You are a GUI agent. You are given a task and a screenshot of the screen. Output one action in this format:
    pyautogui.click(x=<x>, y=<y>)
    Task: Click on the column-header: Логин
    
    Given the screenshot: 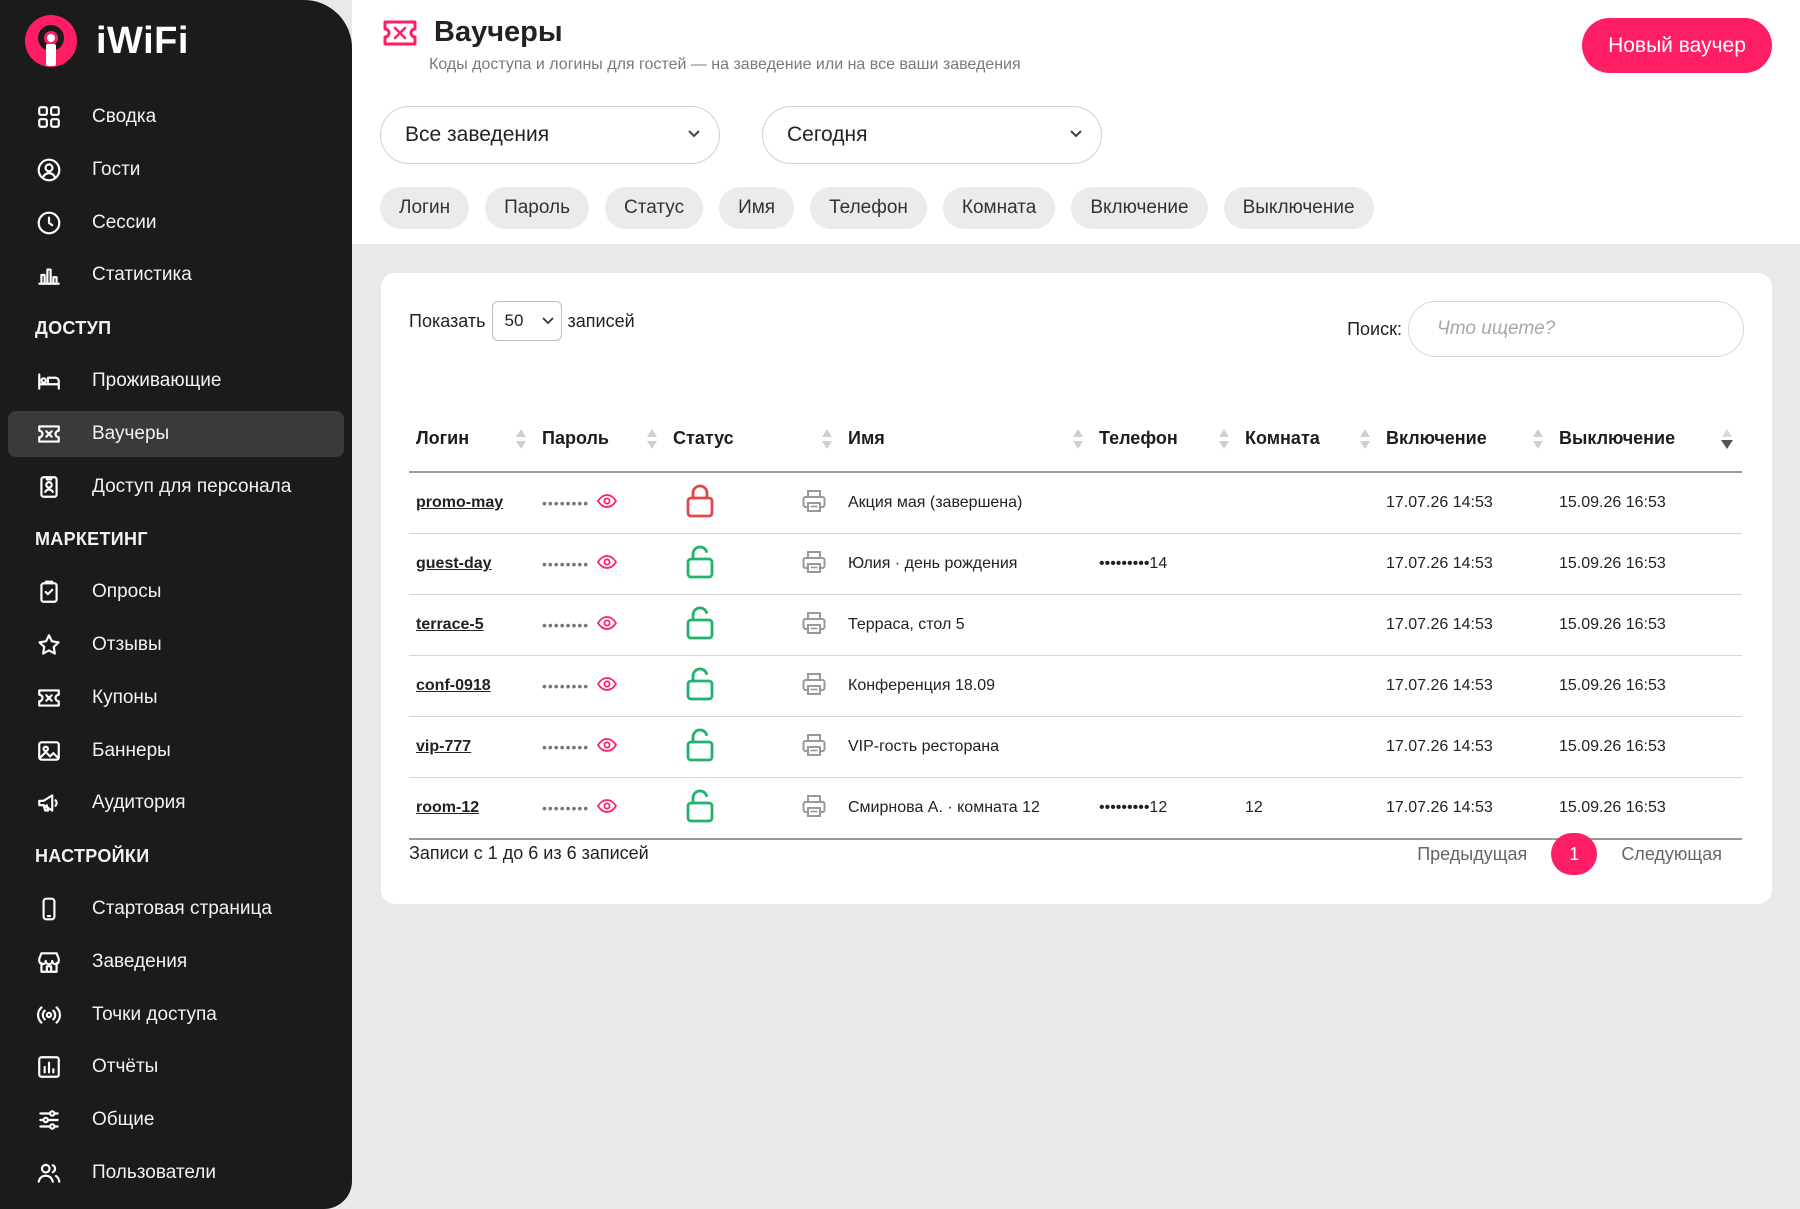 What is the action you would take?
    pyautogui.click(x=472, y=439)
    